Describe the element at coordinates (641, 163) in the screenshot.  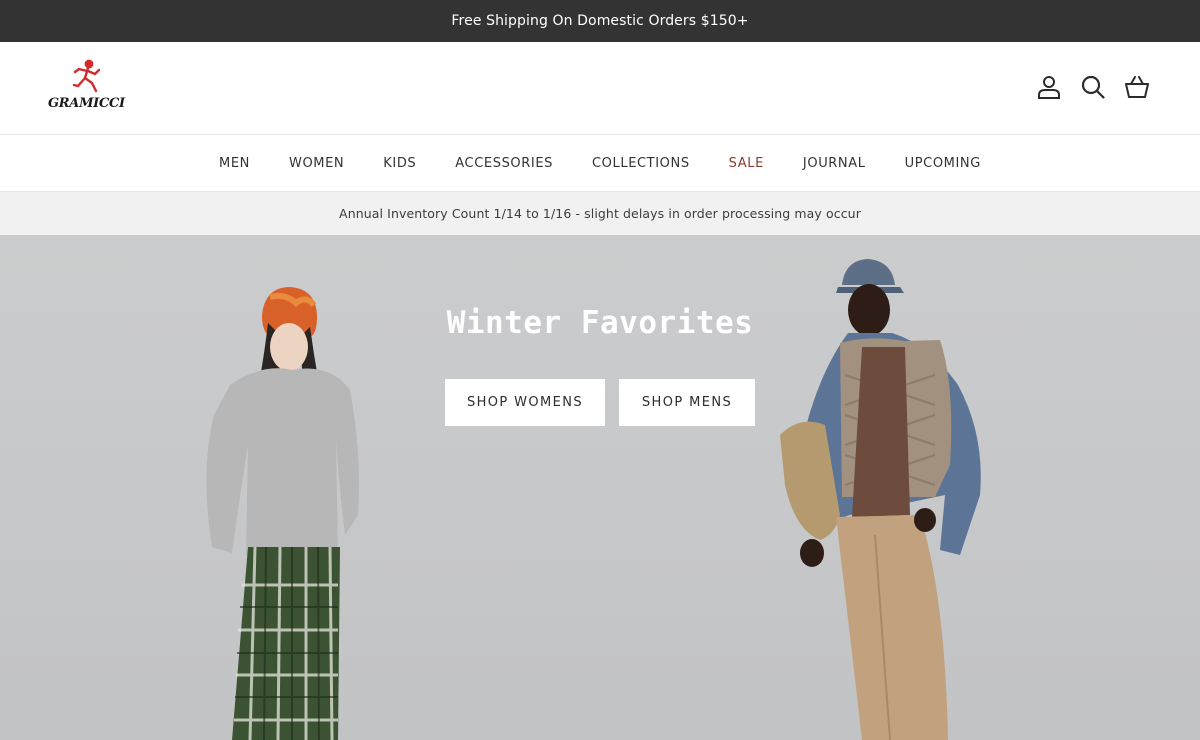
I see `nav-item-collections: COLLECTIONS` at that location.